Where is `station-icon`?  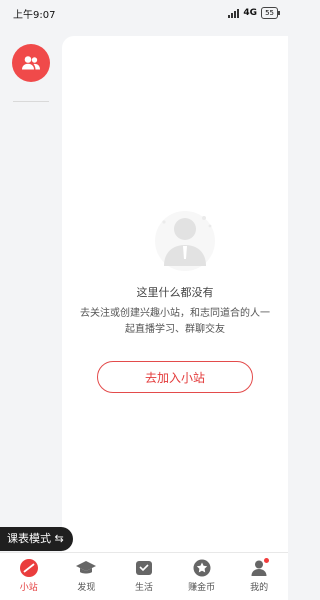
station-icon is located at coordinates (29, 568).